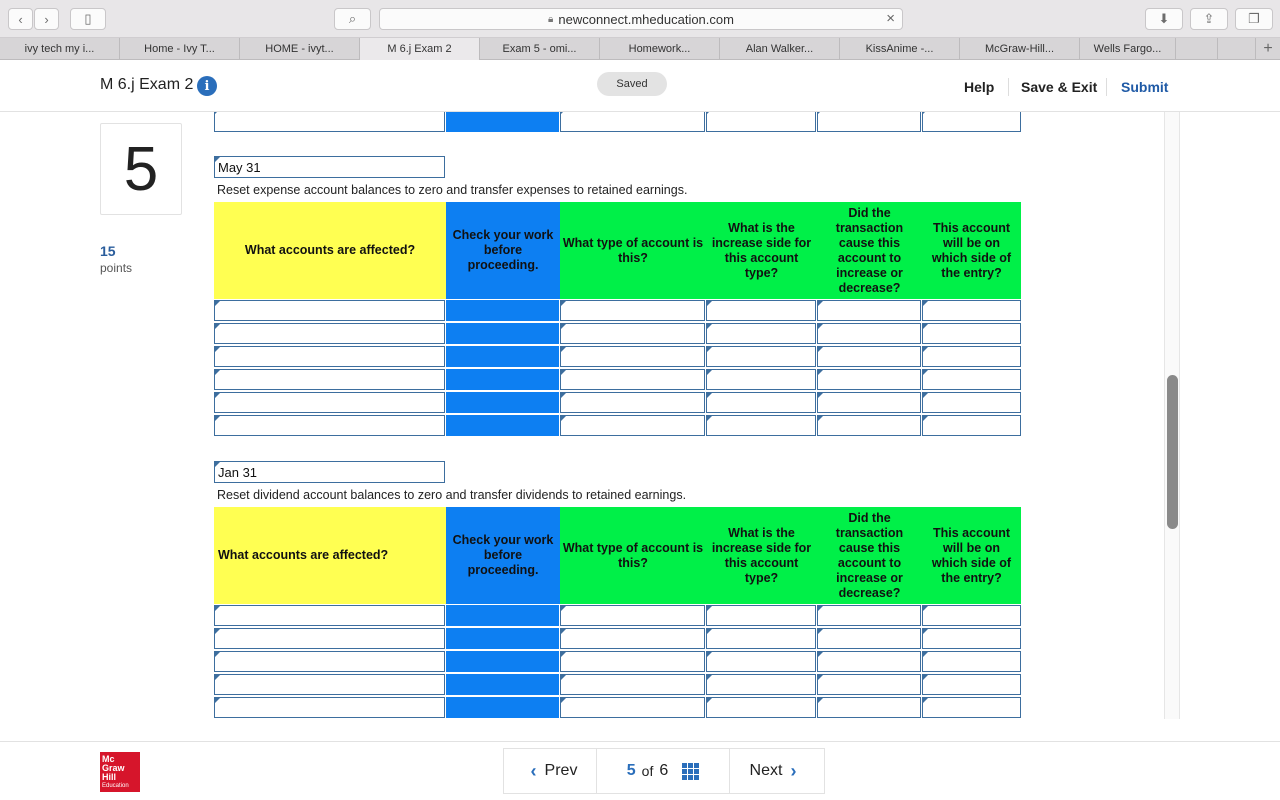 The image size is (1280, 800). I want to click on back-icon: ‹, so click(20, 19).